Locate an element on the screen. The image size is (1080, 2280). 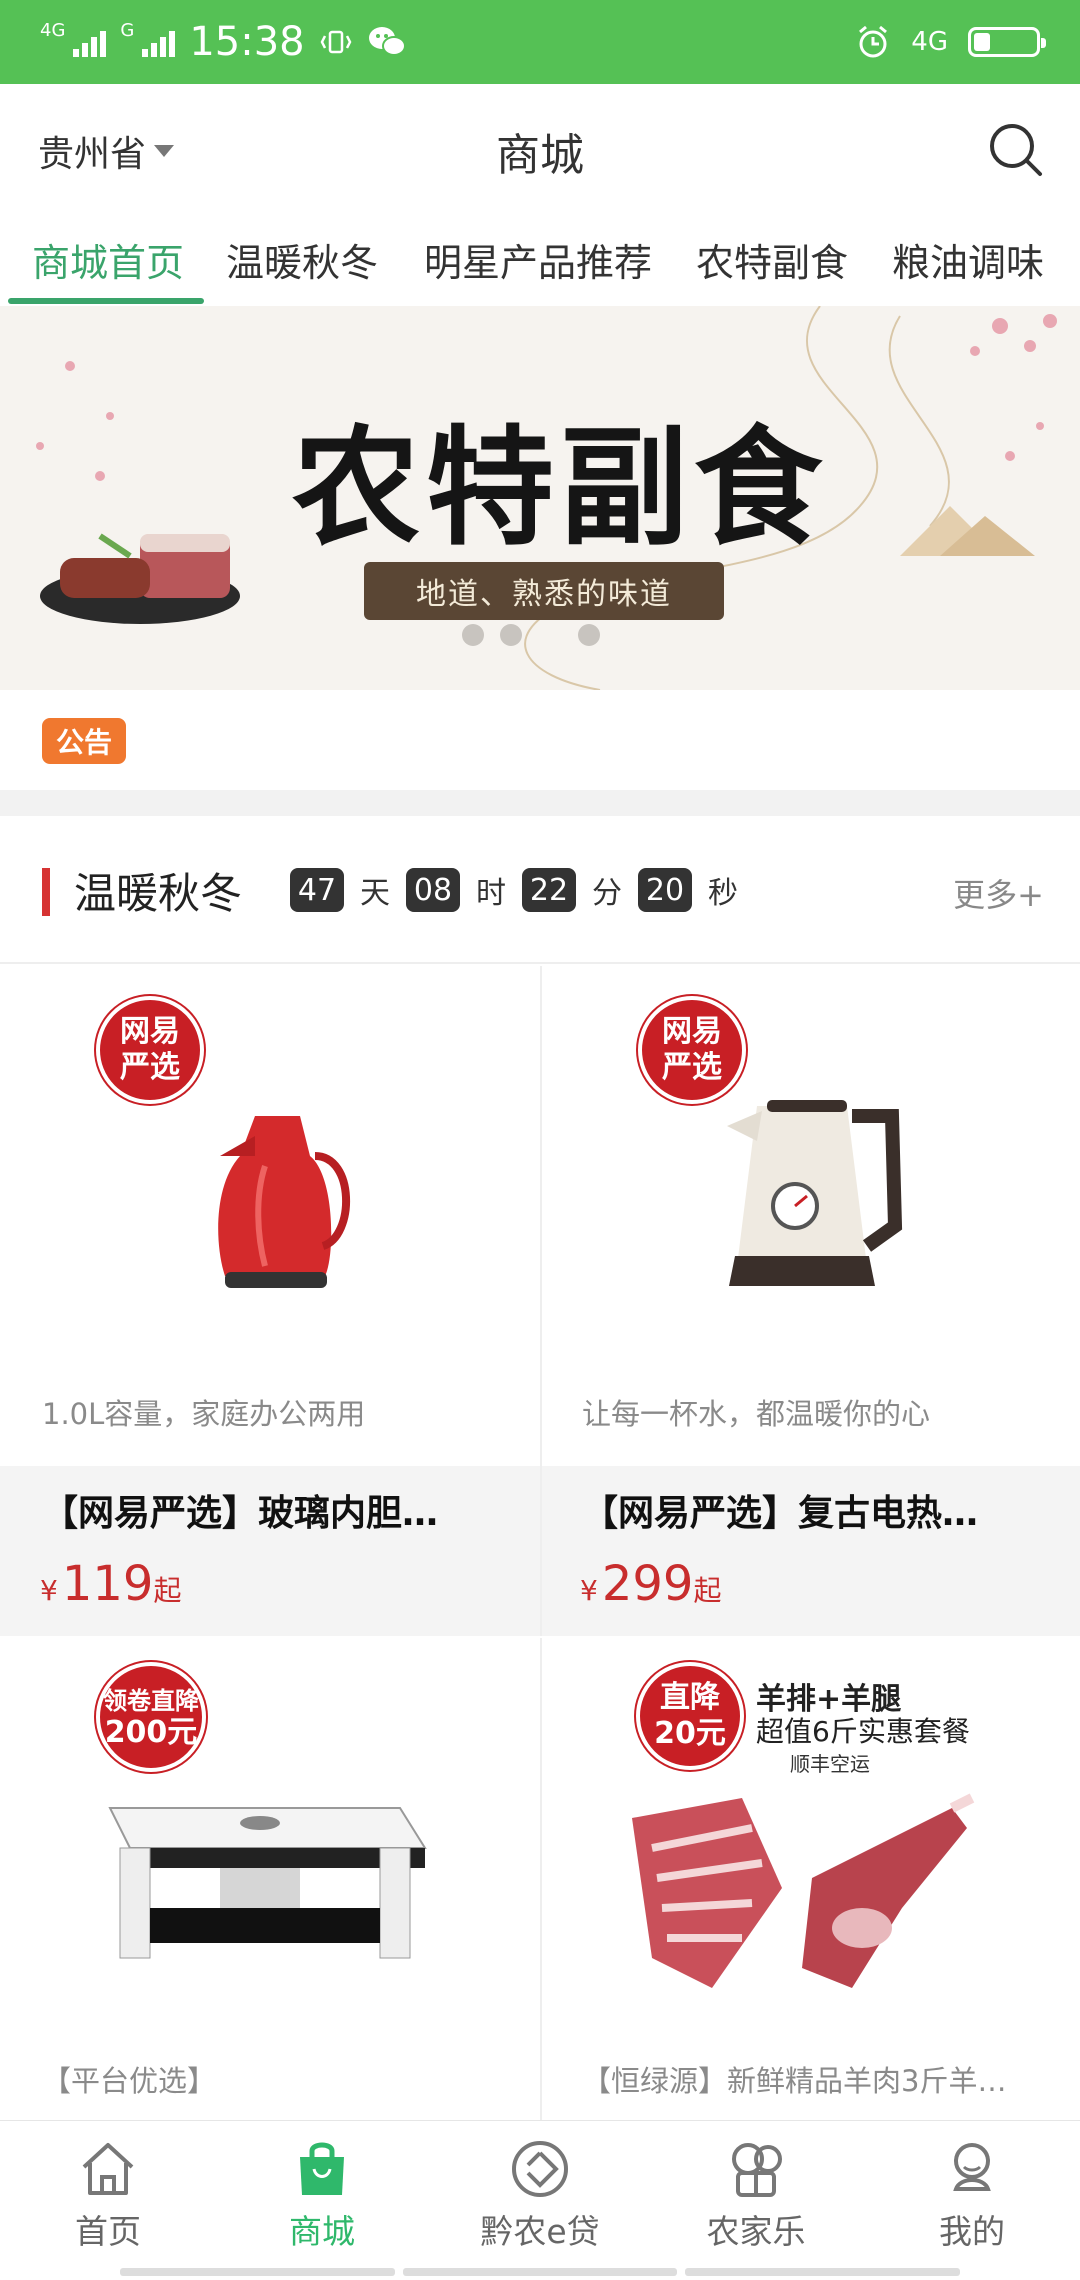
profile-icon is located at coordinates (972, 2167).